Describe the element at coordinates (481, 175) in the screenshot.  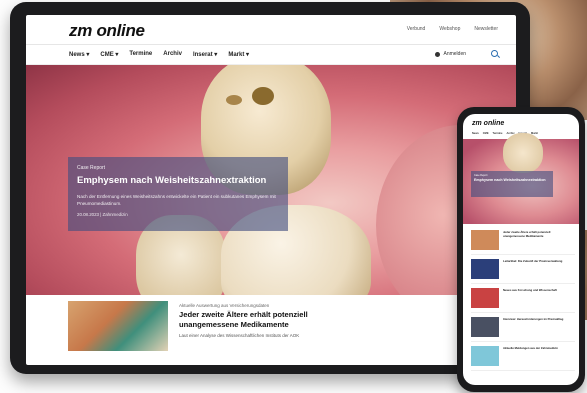
I see `phone-hero-kicker: Case Report` at that location.